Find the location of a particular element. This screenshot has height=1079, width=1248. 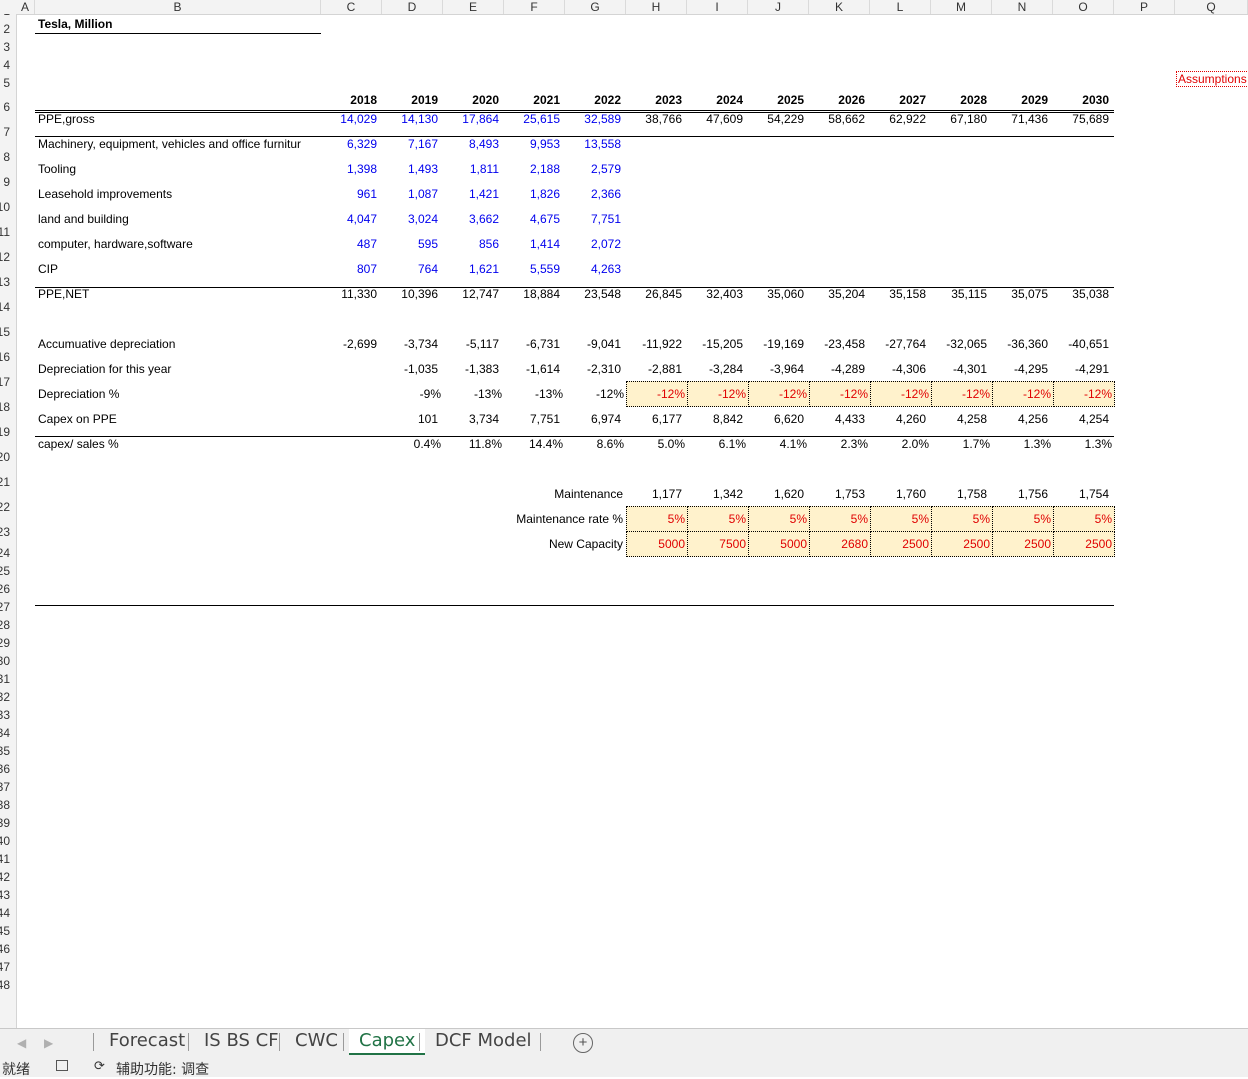

cell-d11: 595 is located at coordinates (428, 244).